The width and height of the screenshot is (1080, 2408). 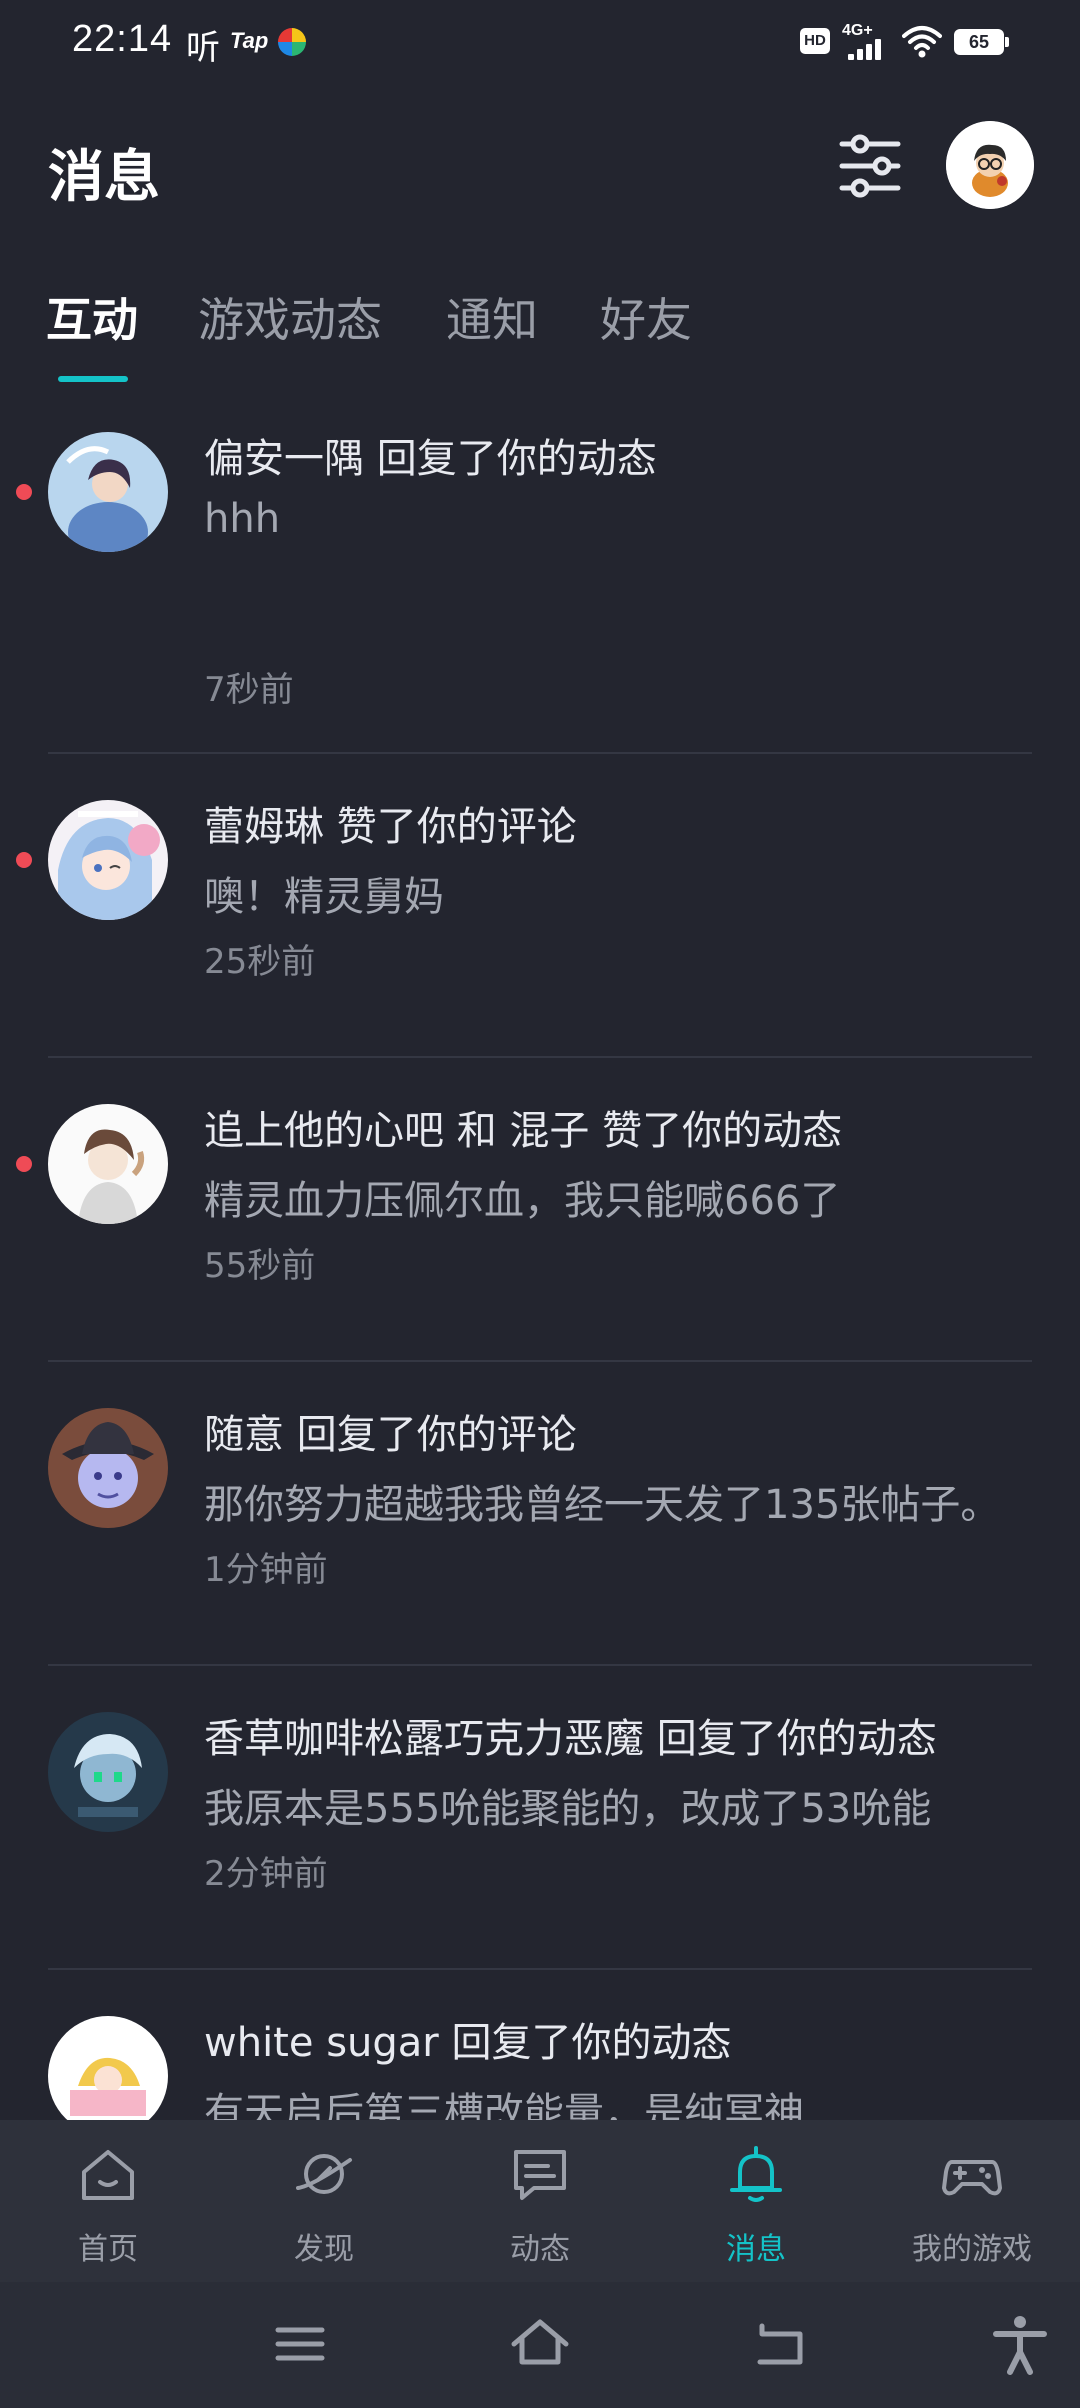 What do you see at coordinates (92, 317) in the screenshot?
I see `tab-interaction: 互动` at bounding box center [92, 317].